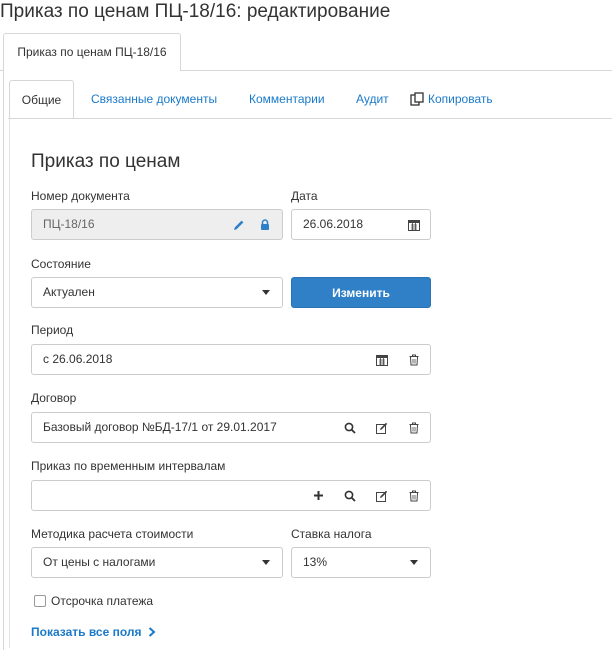 This screenshot has height=650, width=612. I want to click on deferral-checkbox, so click(40, 601).